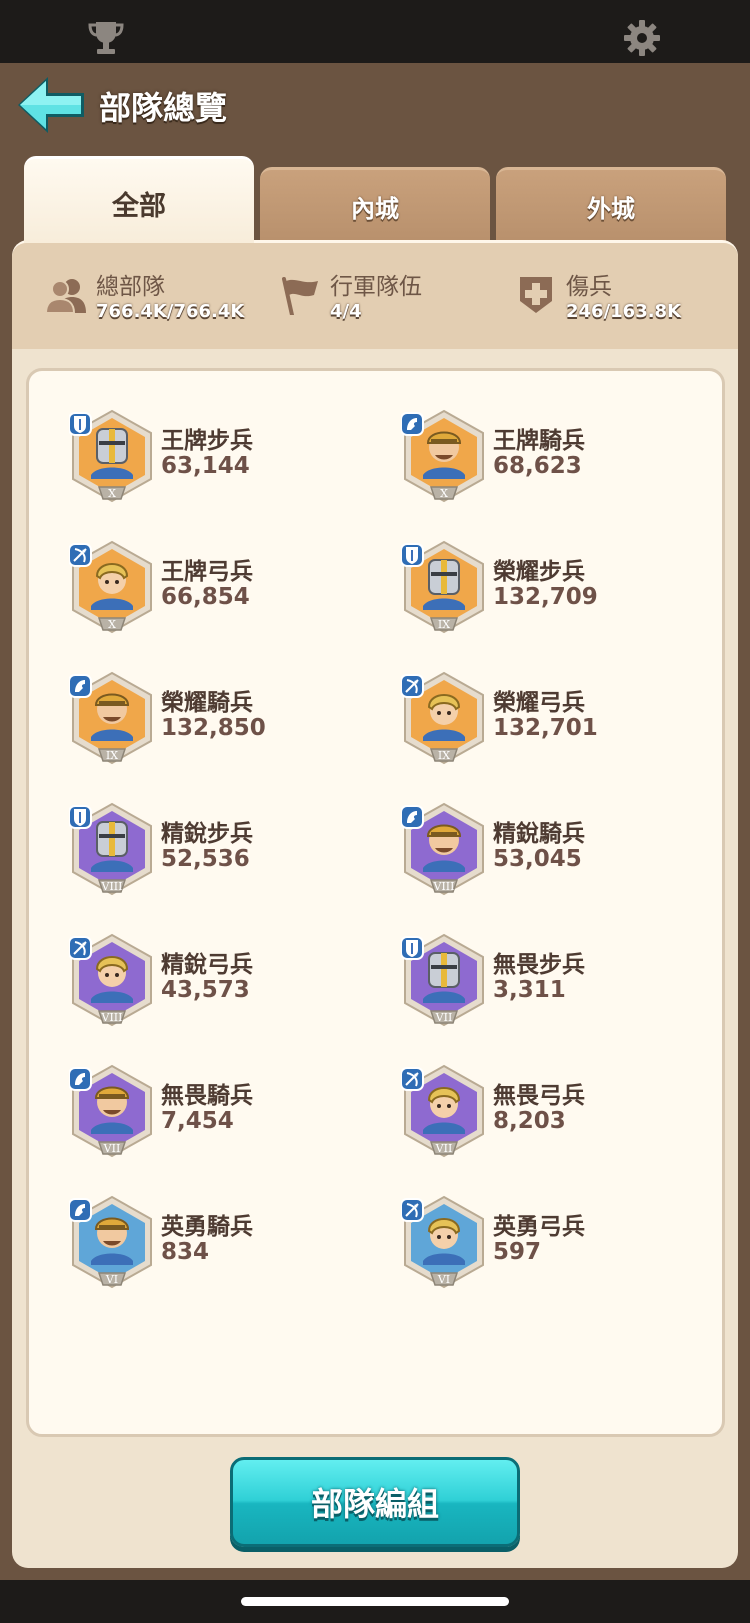  Describe the element at coordinates (375, 31) in the screenshot. I see `top-bar` at that location.